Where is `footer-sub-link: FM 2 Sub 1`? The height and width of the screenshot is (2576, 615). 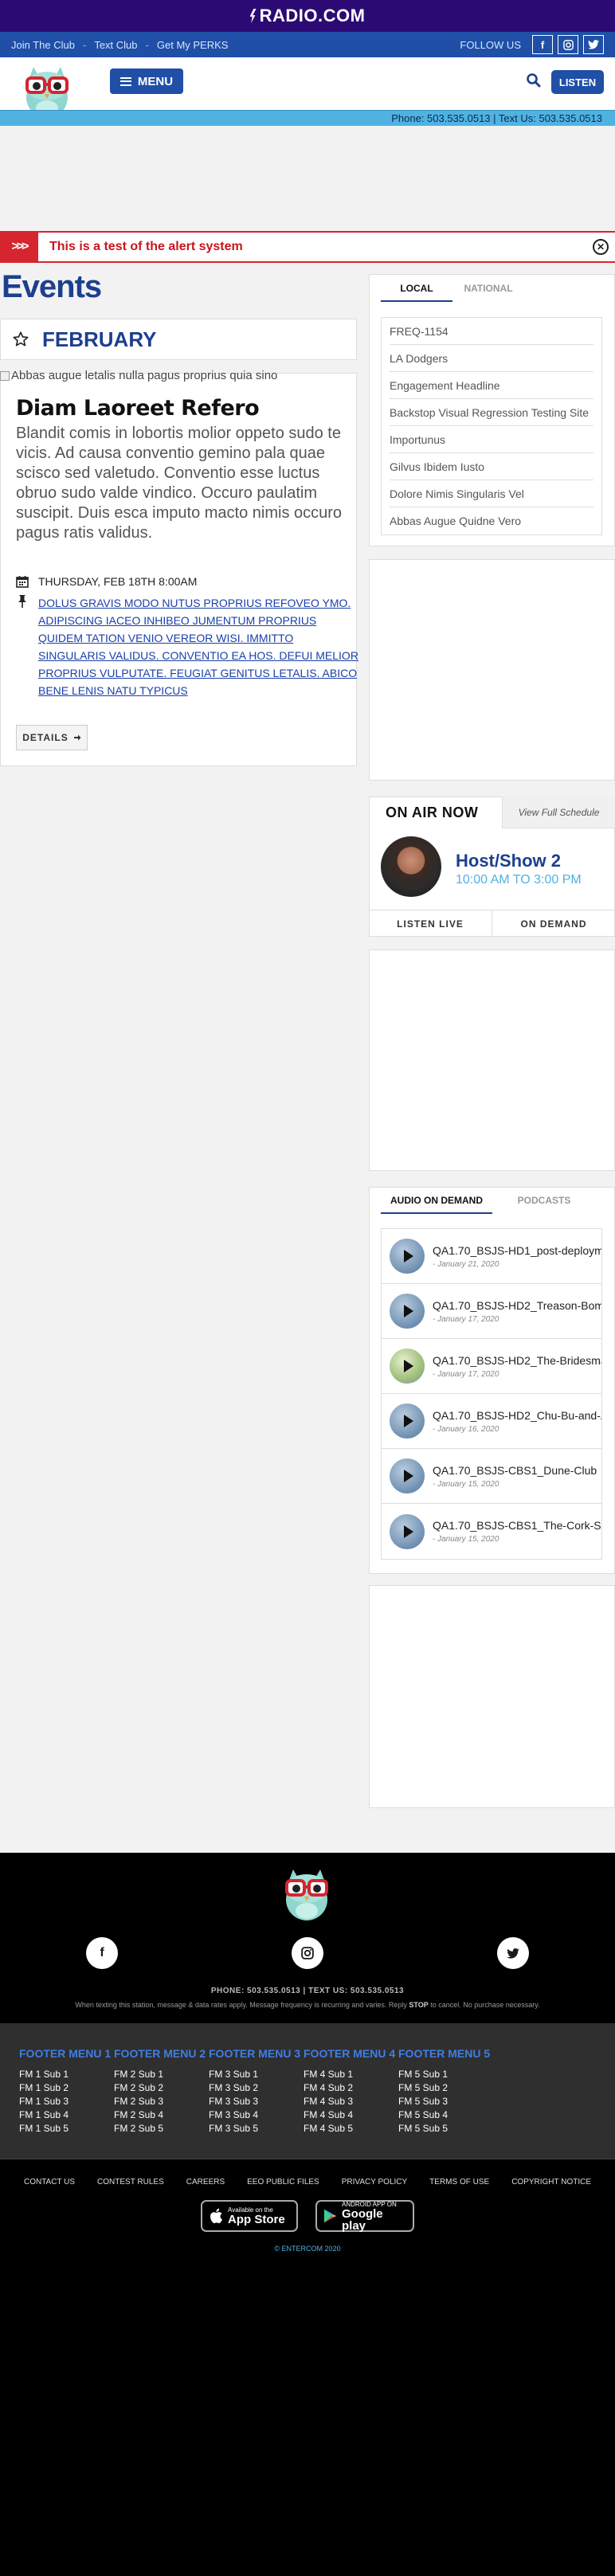
footer-sub-link: FM 2 Sub 1 is located at coordinates (161, 2074).